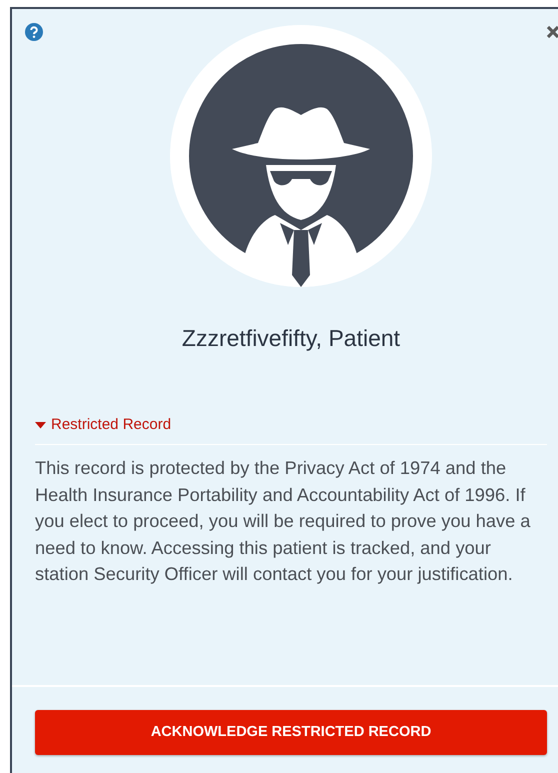 Image resolution: width=558 pixels, height=773 pixels. Describe the element at coordinates (552, 32) in the screenshot. I see `close-icon` at that location.